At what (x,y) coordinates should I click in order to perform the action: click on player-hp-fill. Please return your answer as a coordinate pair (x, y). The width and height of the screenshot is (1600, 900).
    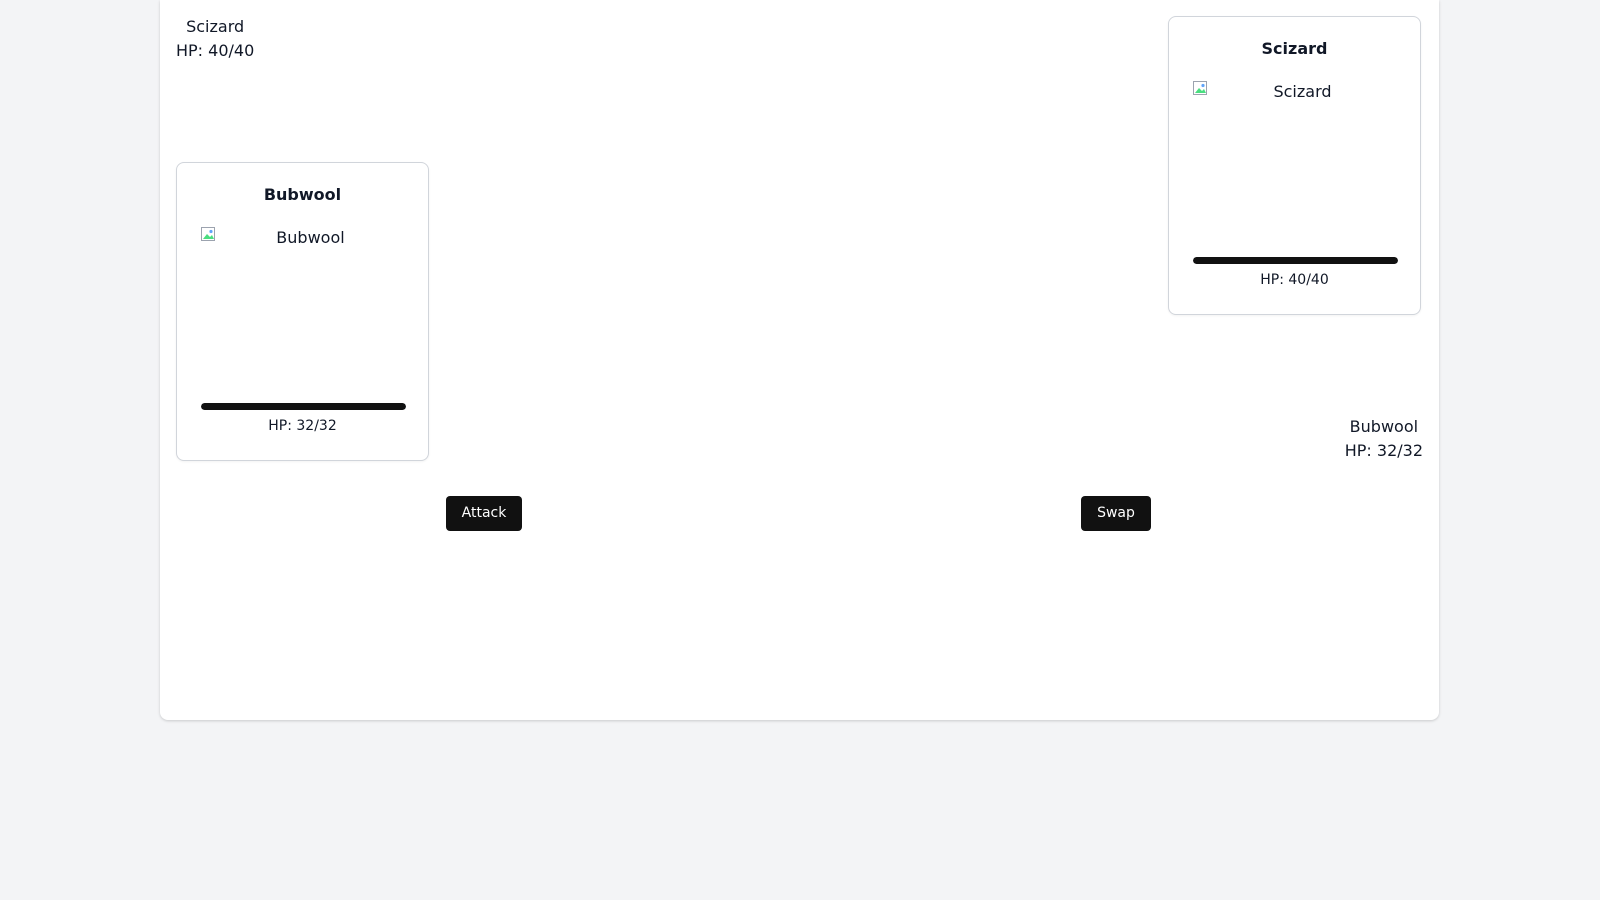
    Looking at the image, I should click on (303, 406).